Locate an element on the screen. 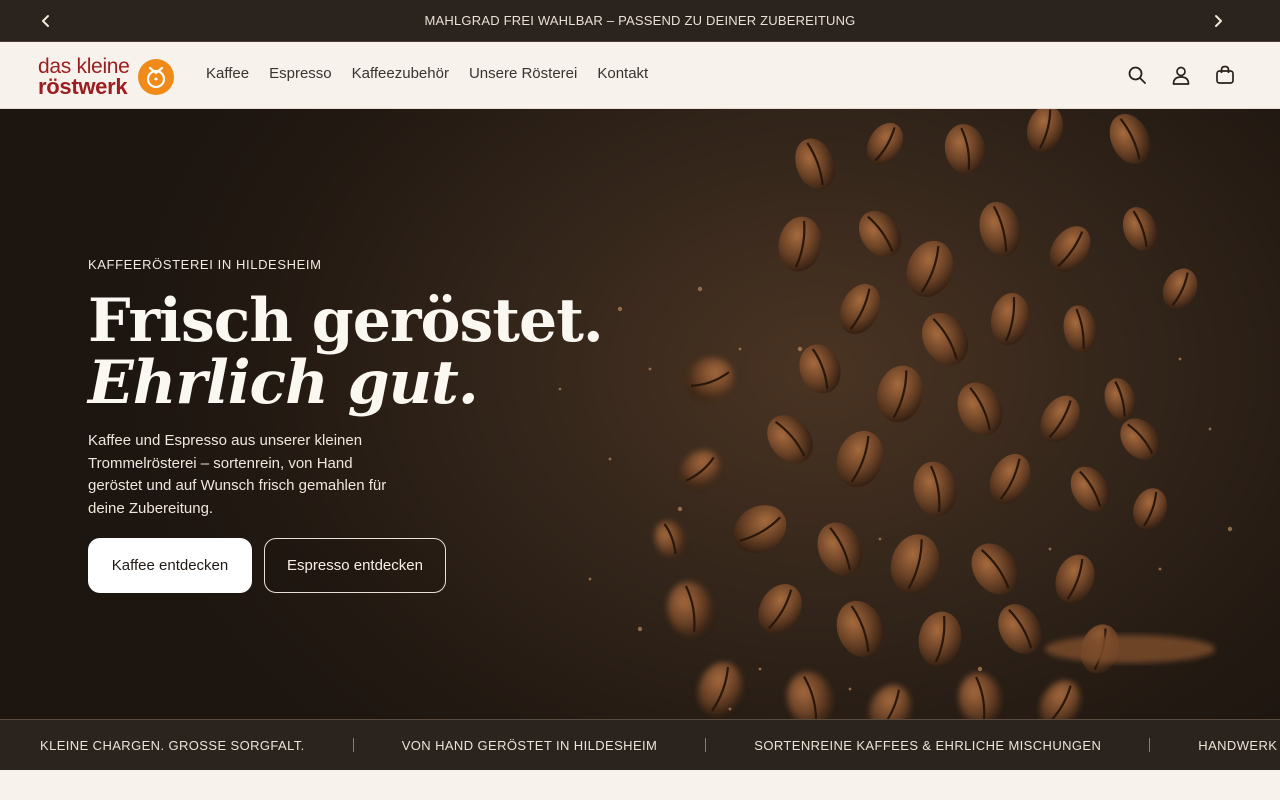  logo: das kleine röstwerk is located at coordinates (113, 77).